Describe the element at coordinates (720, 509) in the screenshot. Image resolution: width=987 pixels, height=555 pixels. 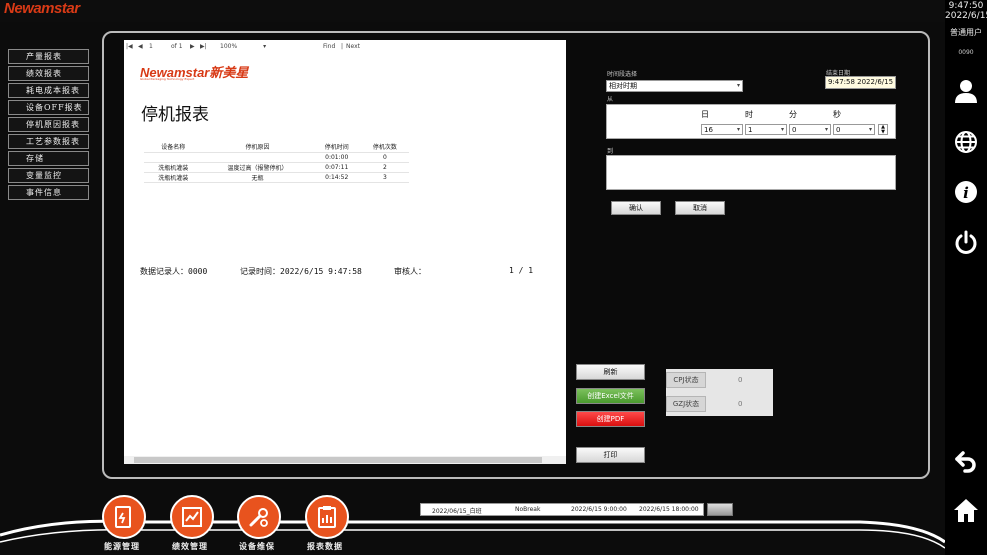
I see `shift-action-button` at that location.